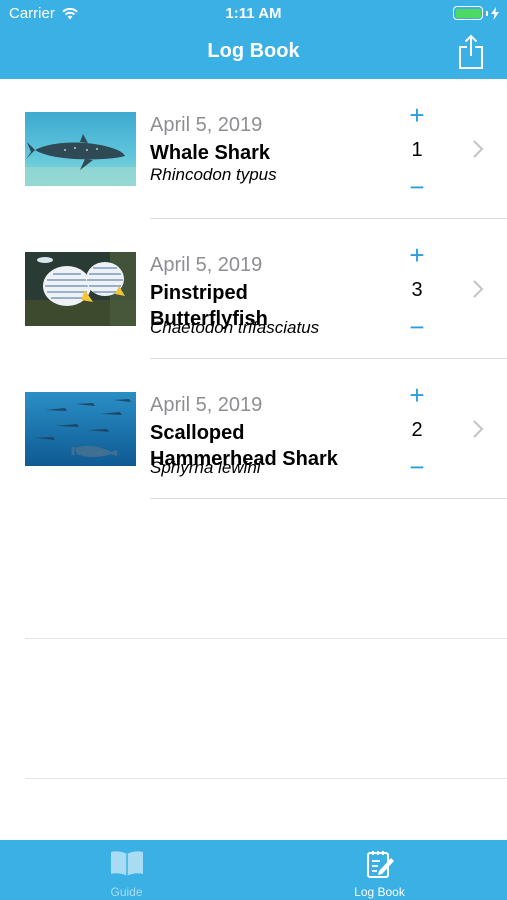  What do you see at coordinates (80, 289) in the screenshot?
I see `butterflyfish-photo` at bounding box center [80, 289].